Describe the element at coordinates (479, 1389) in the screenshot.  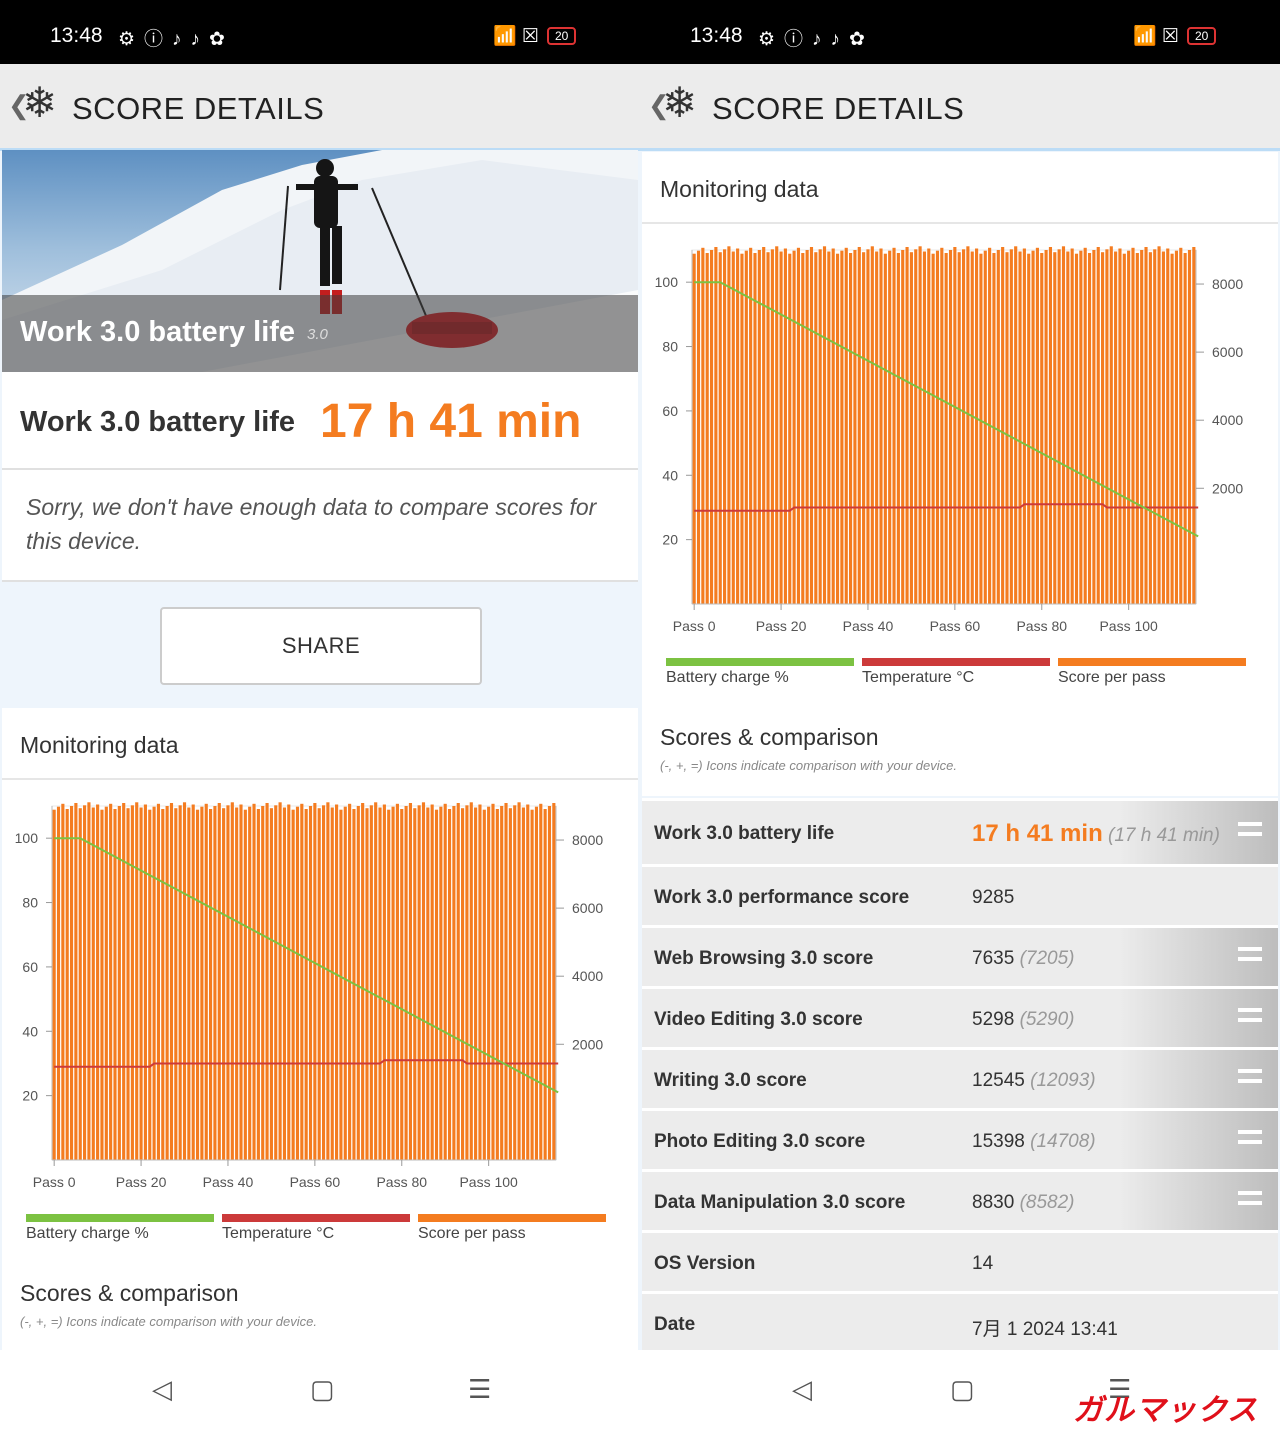
I see `nav-menu-icon: ☰` at that location.